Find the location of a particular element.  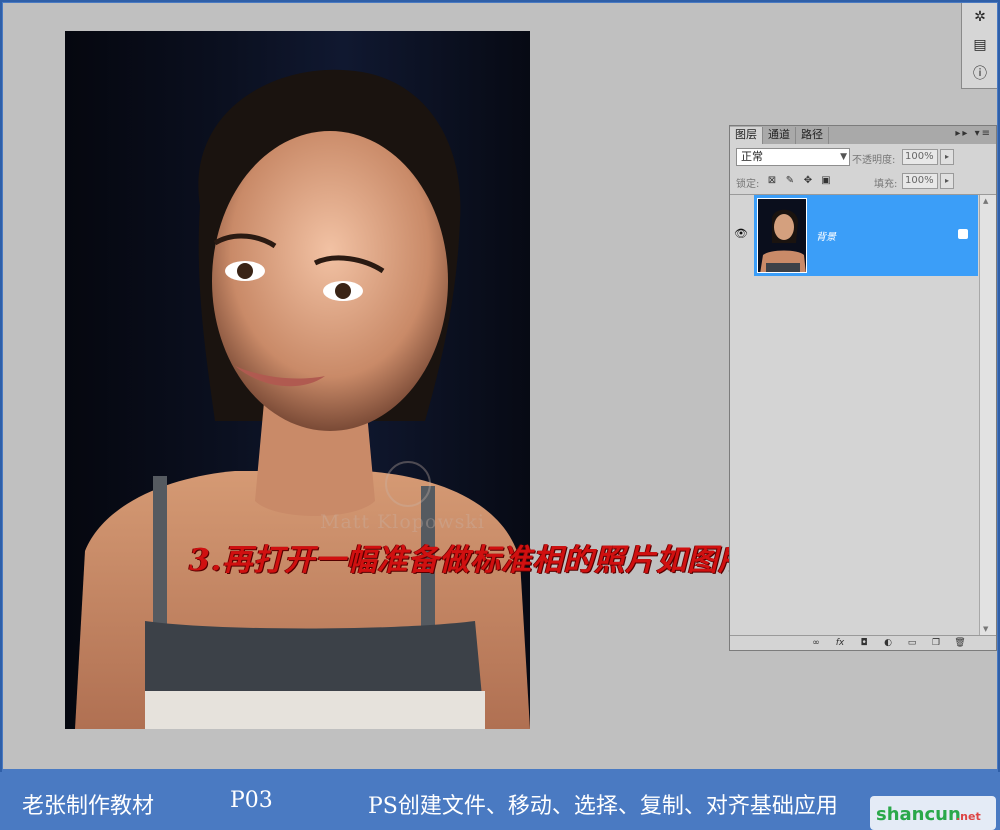

fill-input: 100% is located at coordinates (920, 181).